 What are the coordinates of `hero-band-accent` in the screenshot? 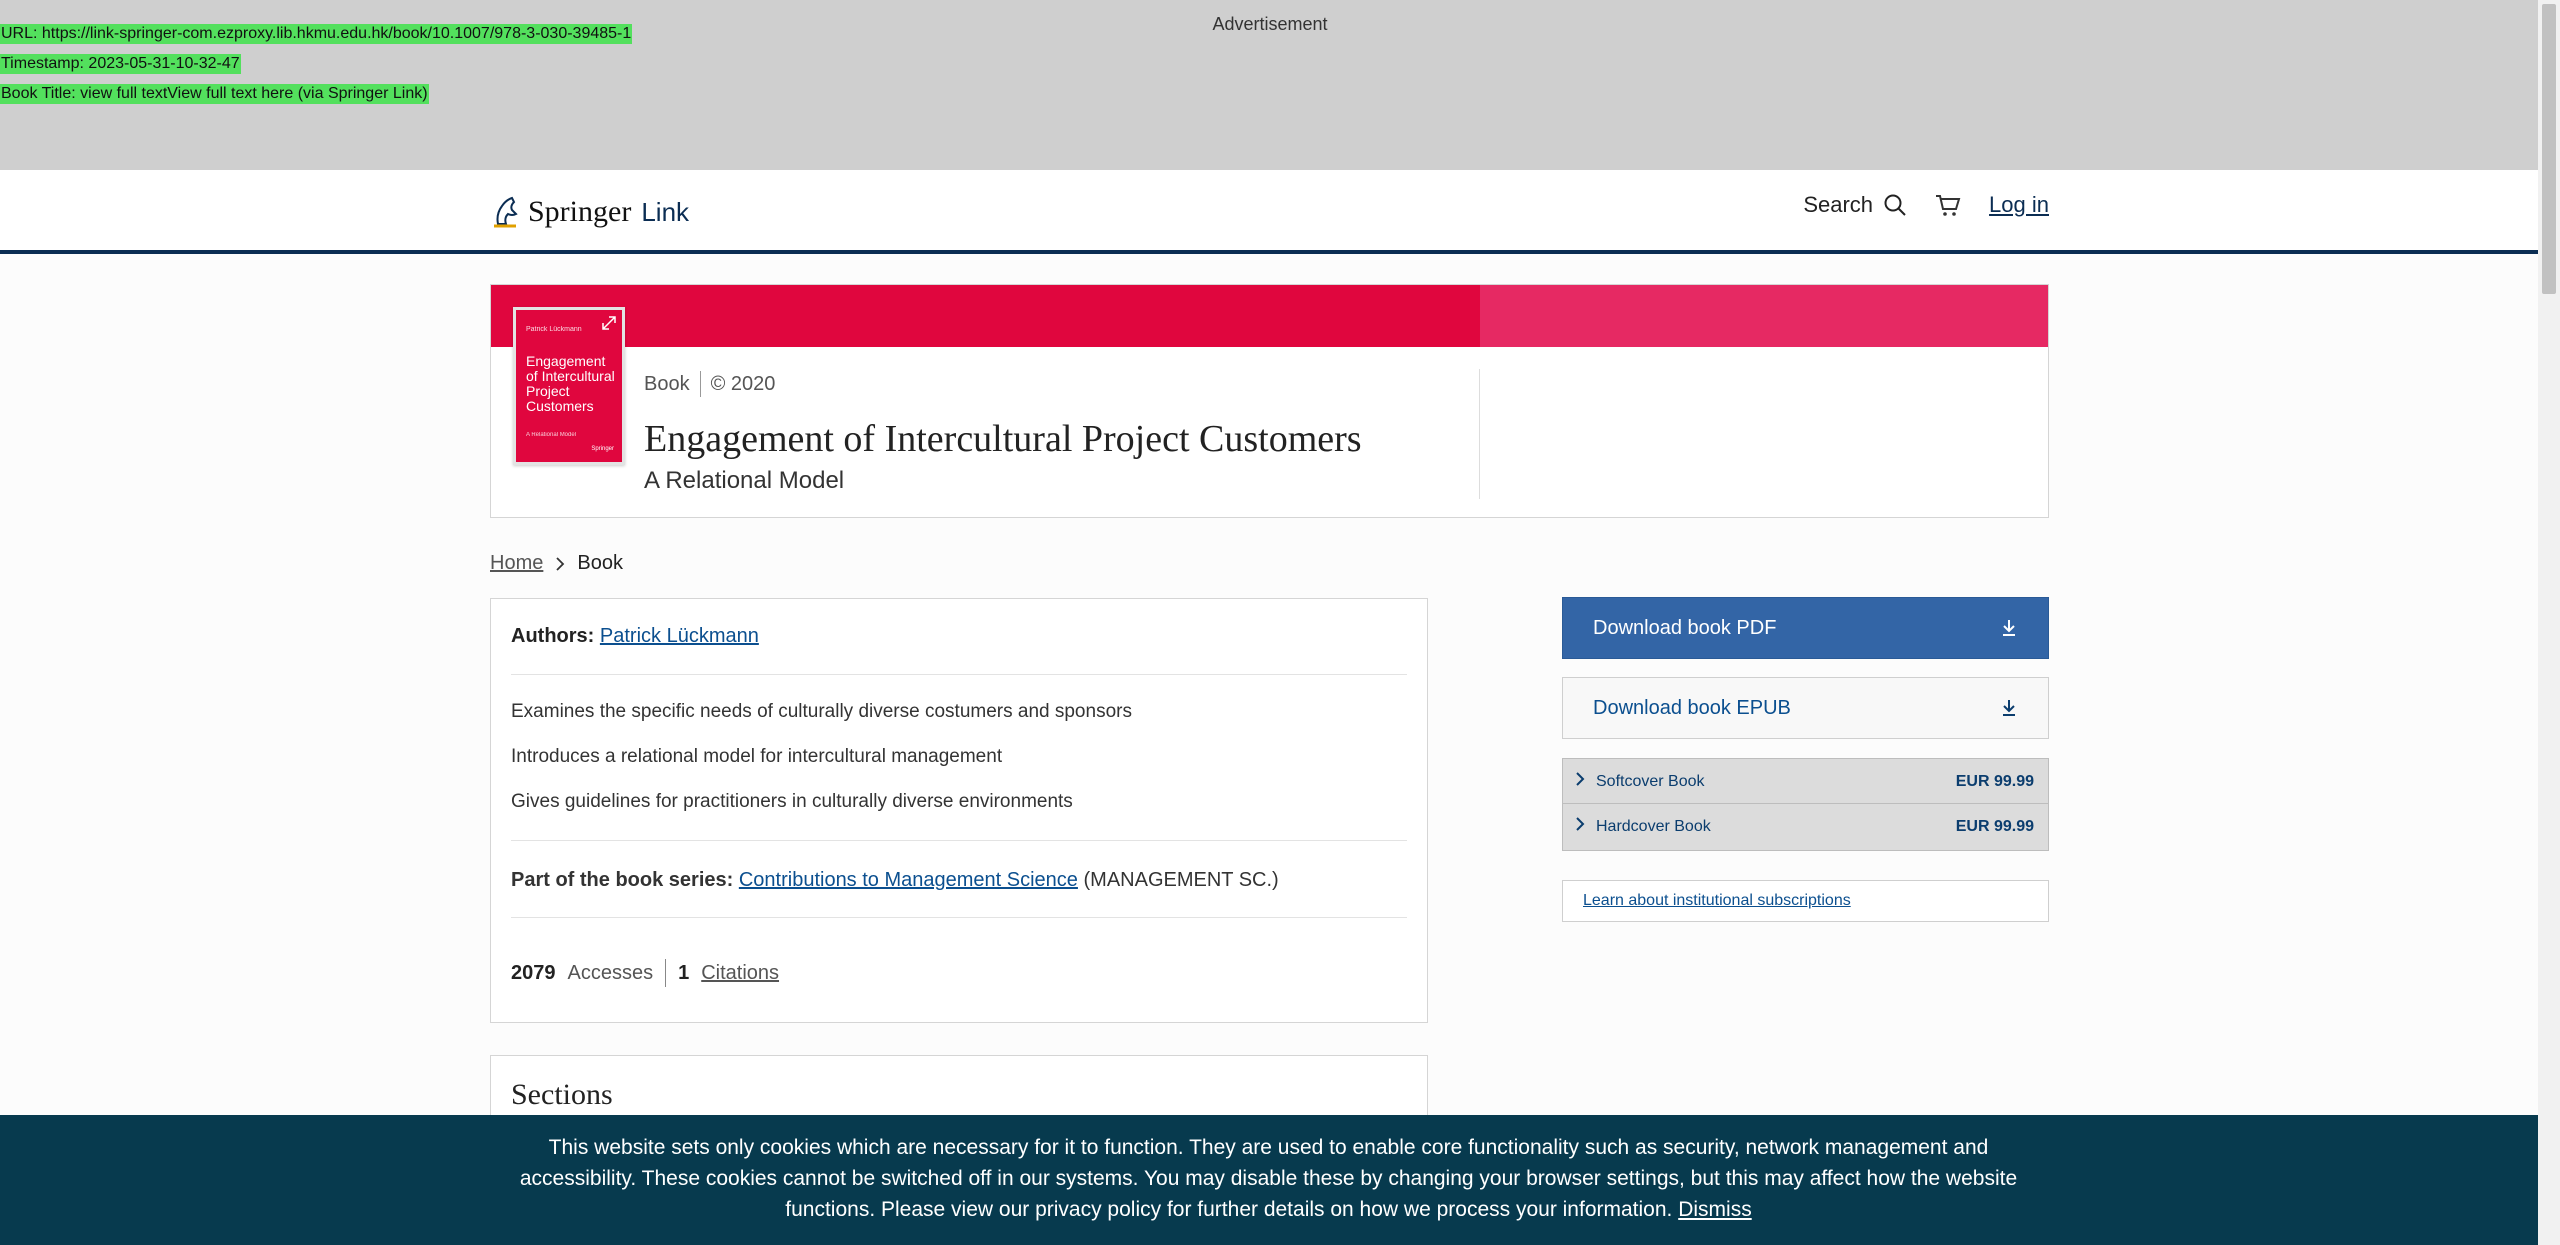 It's located at (1764, 316).